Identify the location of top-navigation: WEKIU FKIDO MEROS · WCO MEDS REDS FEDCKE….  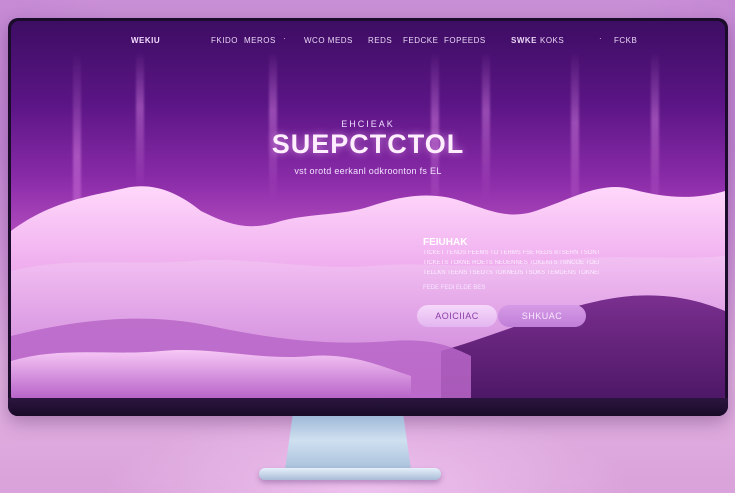
(368, 39).